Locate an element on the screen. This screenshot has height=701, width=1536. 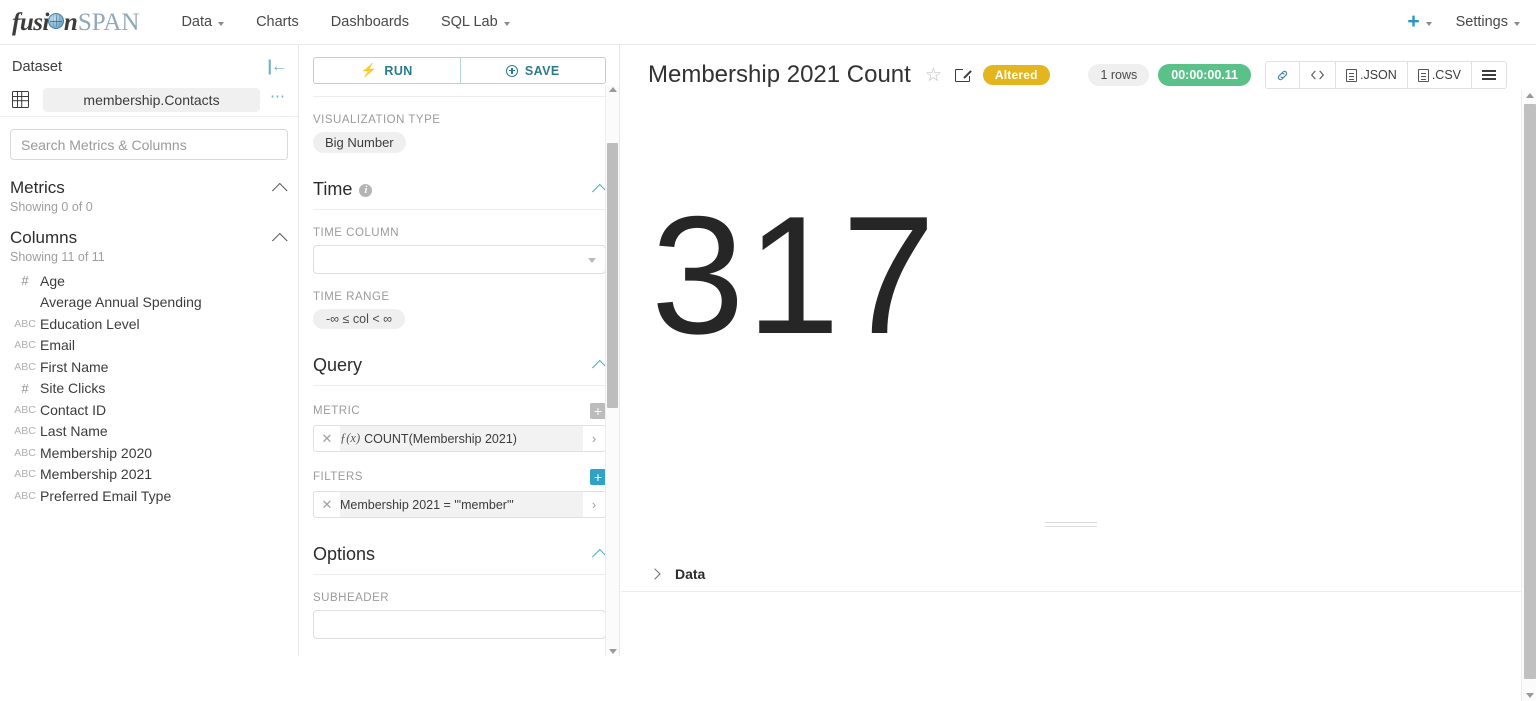
add-filter-button: + is located at coordinates (598, 477).